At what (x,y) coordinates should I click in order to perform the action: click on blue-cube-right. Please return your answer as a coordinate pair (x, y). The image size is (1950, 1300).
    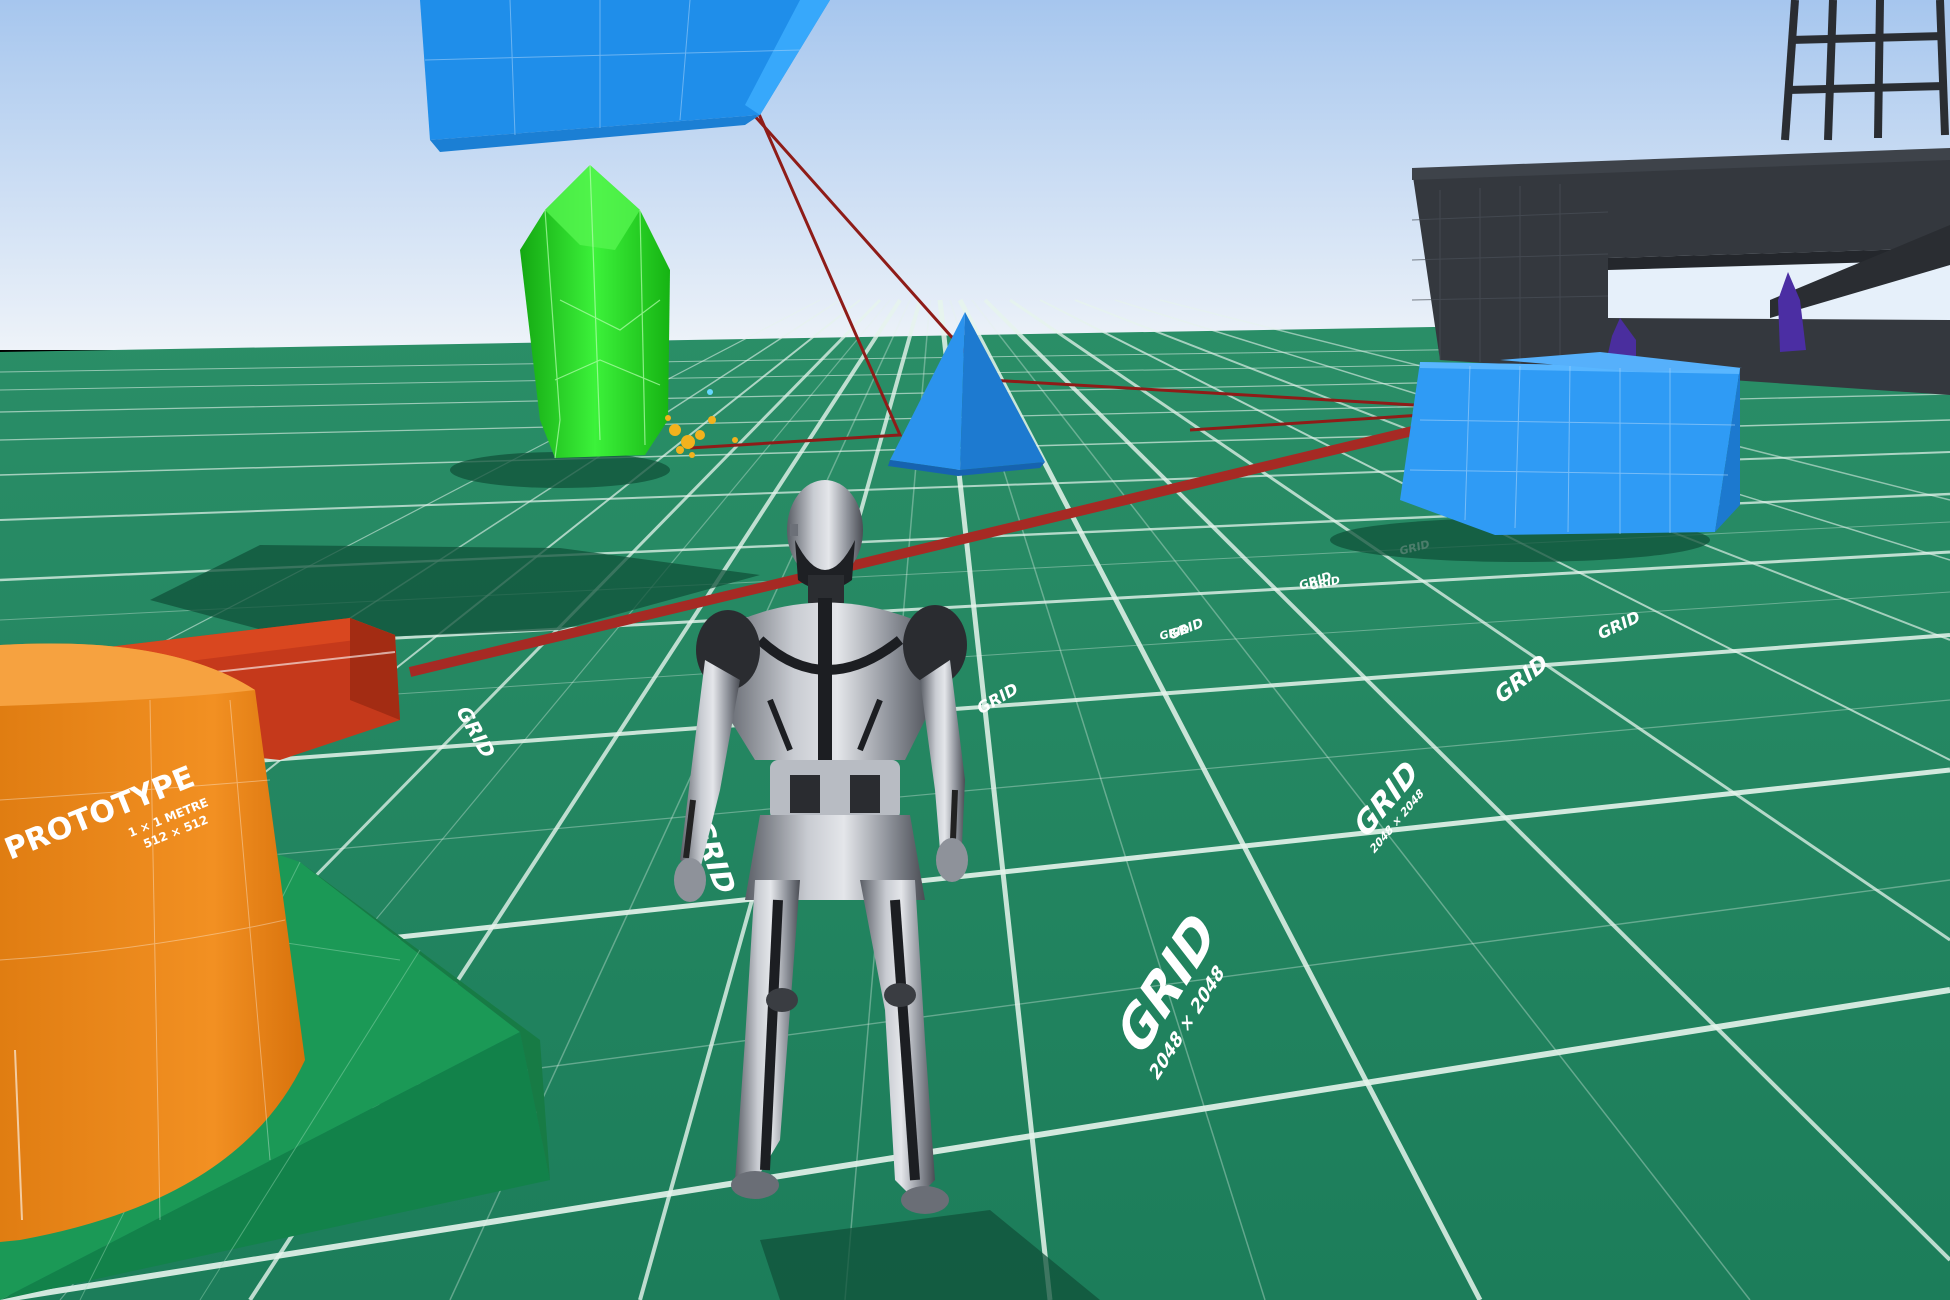
    Looking at the image, I should click on (1571, 443).